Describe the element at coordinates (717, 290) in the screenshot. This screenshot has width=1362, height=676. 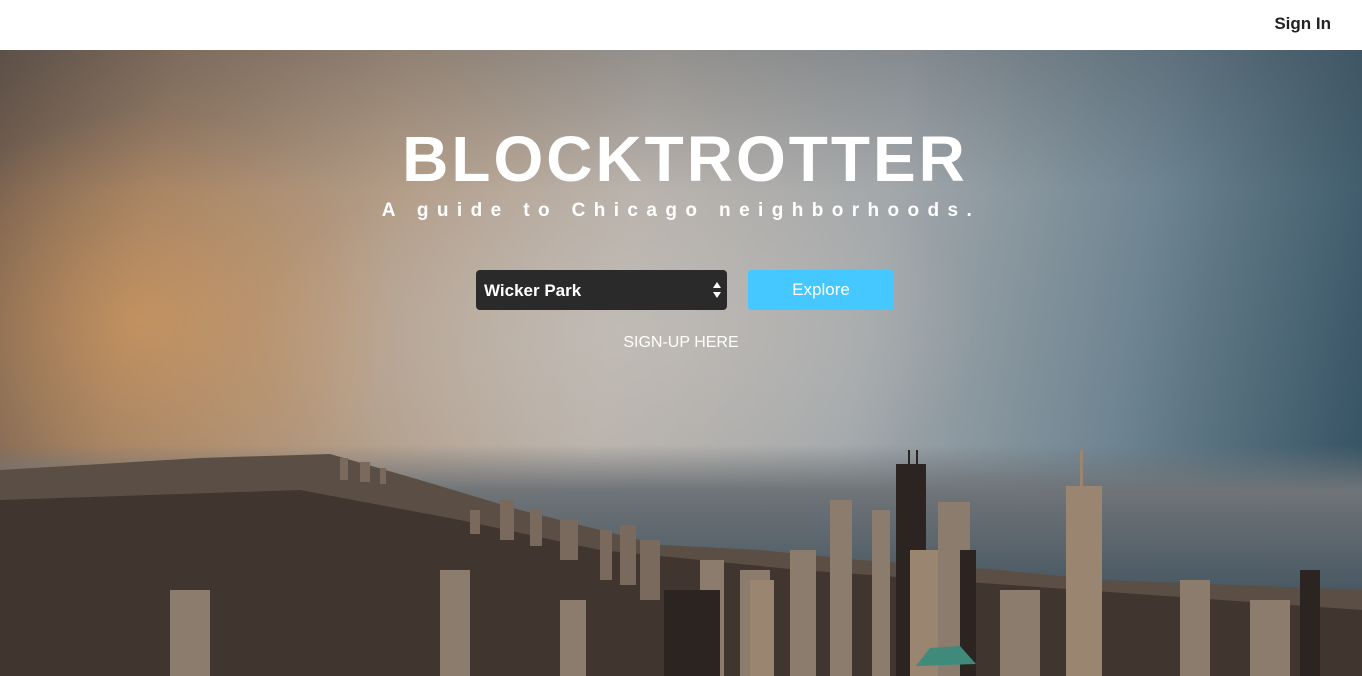
I see `select-updown-icon` at that location.